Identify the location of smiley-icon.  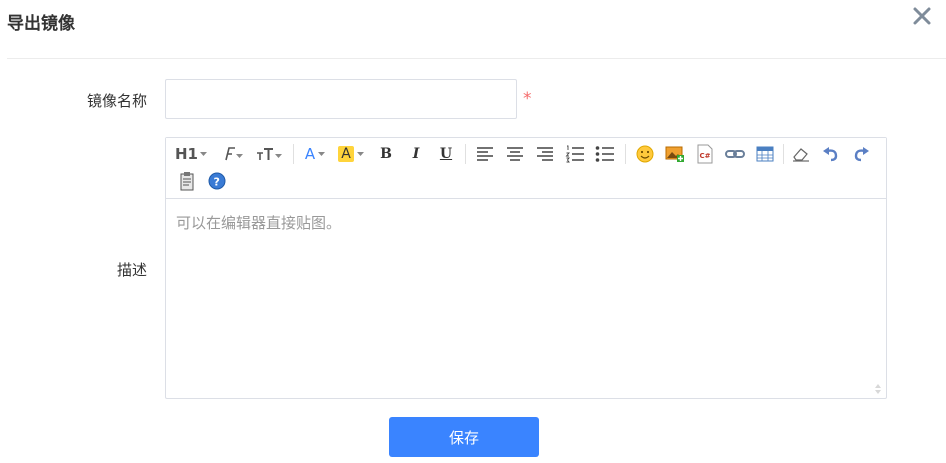
(645, 154).